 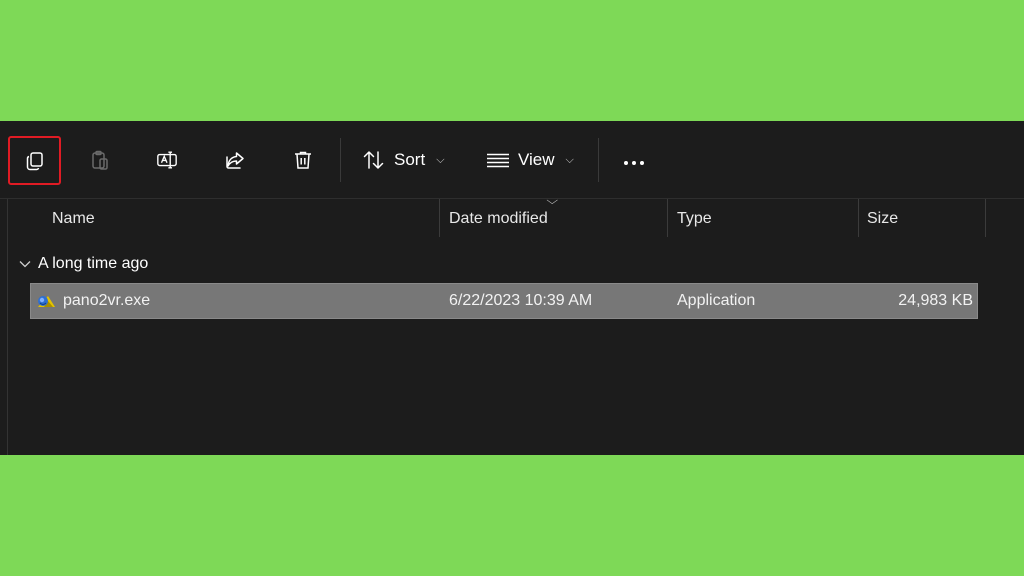 I want to click on copy-button, so click(x=34, y=160).